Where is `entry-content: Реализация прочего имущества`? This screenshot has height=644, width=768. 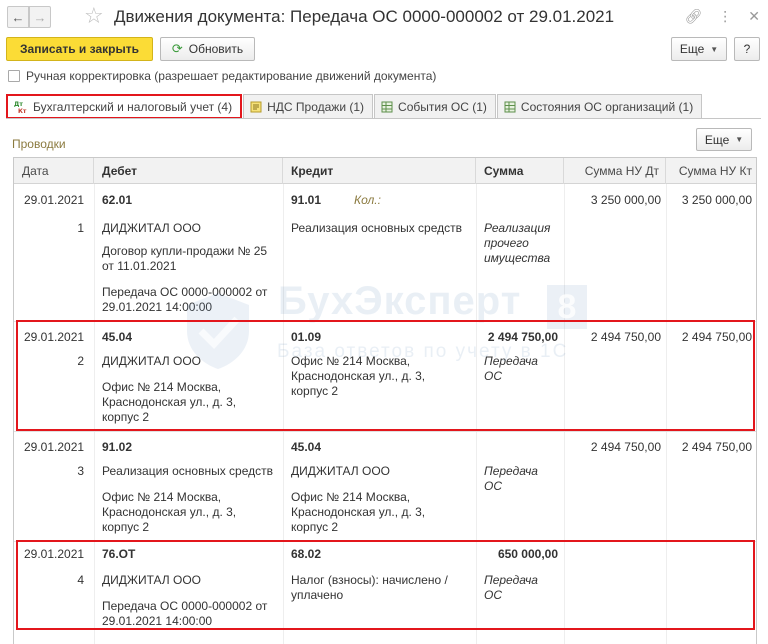
entry-content: Реализация прочего имущества is located at coordinates (517, 243).